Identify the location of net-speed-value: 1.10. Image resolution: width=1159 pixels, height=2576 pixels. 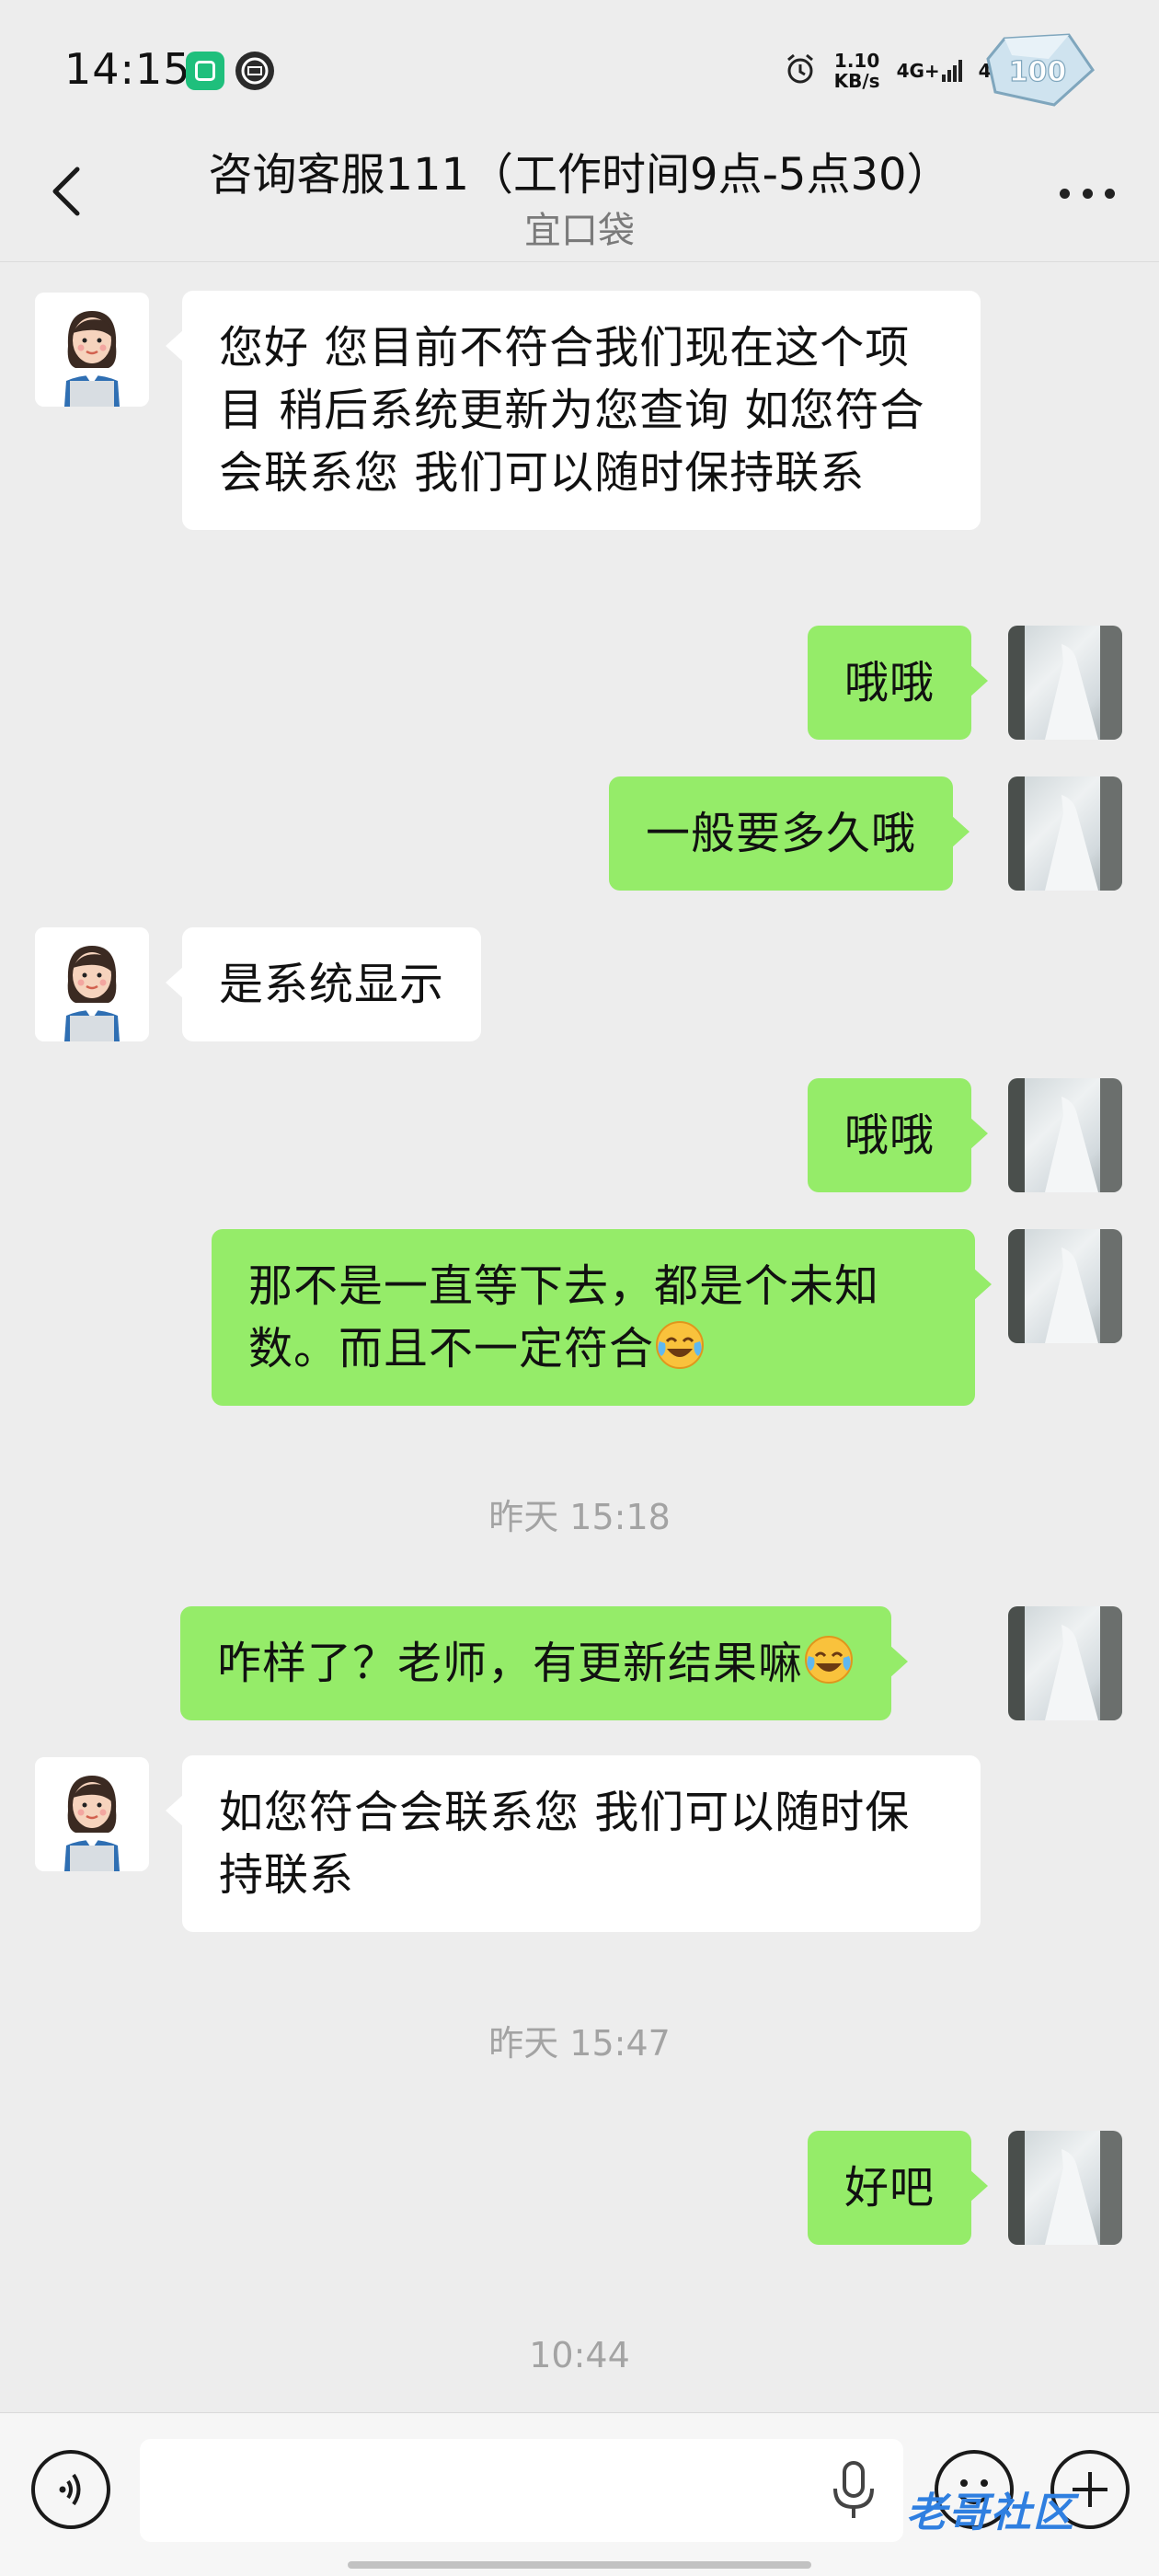
(856, 61).